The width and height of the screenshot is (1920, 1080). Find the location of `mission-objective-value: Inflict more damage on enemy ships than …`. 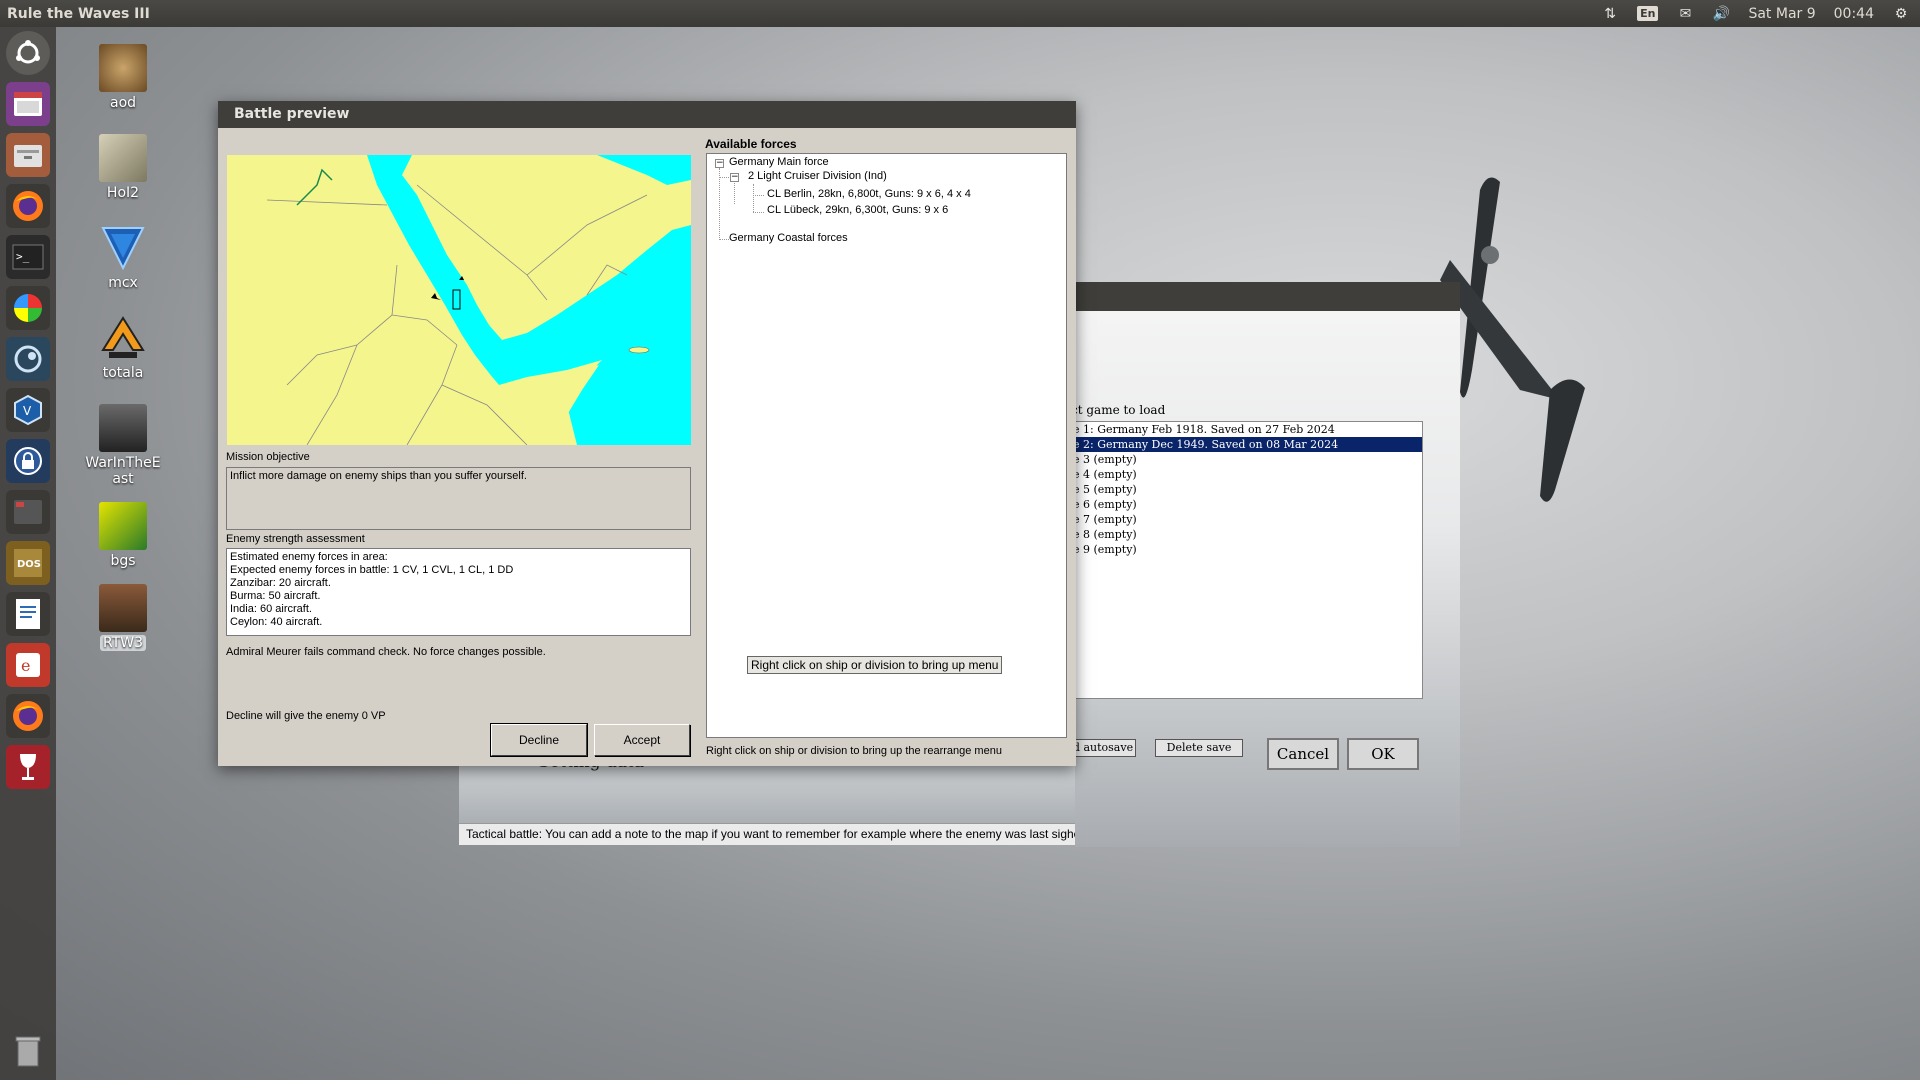

mission-objective-value: Inflict more damage on enemy ships than … is located at coordinates (378, 476).